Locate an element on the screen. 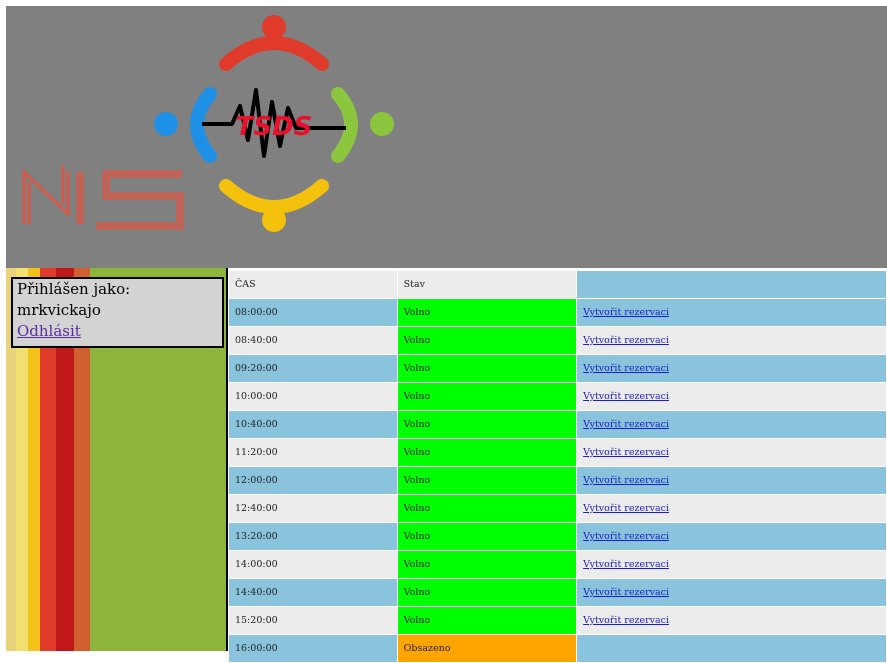 This screenshot has height=663, width=887. table-row: 09:20:00 Volno Vytvořit rezervaci is located at coordinates (557, 368).